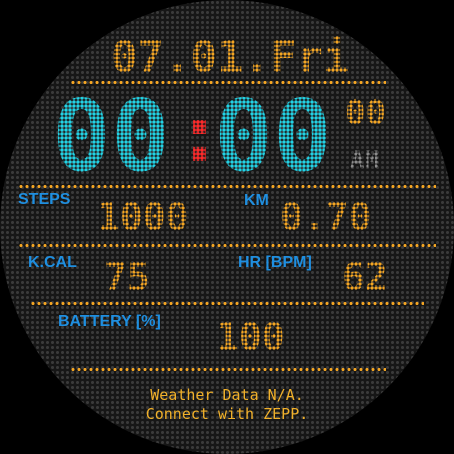 The image size is (454, 454). What do you see at coordinates (227, 414) in the screenshot?
I see `weather-info-line2: Connect with ZEPP.` at bounding box center [227, 414].